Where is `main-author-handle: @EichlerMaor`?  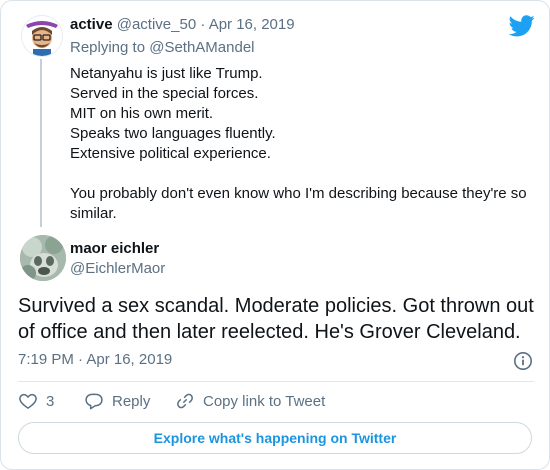 main-author-handle: @EichlerMaor is located at coordinates (117, 268).